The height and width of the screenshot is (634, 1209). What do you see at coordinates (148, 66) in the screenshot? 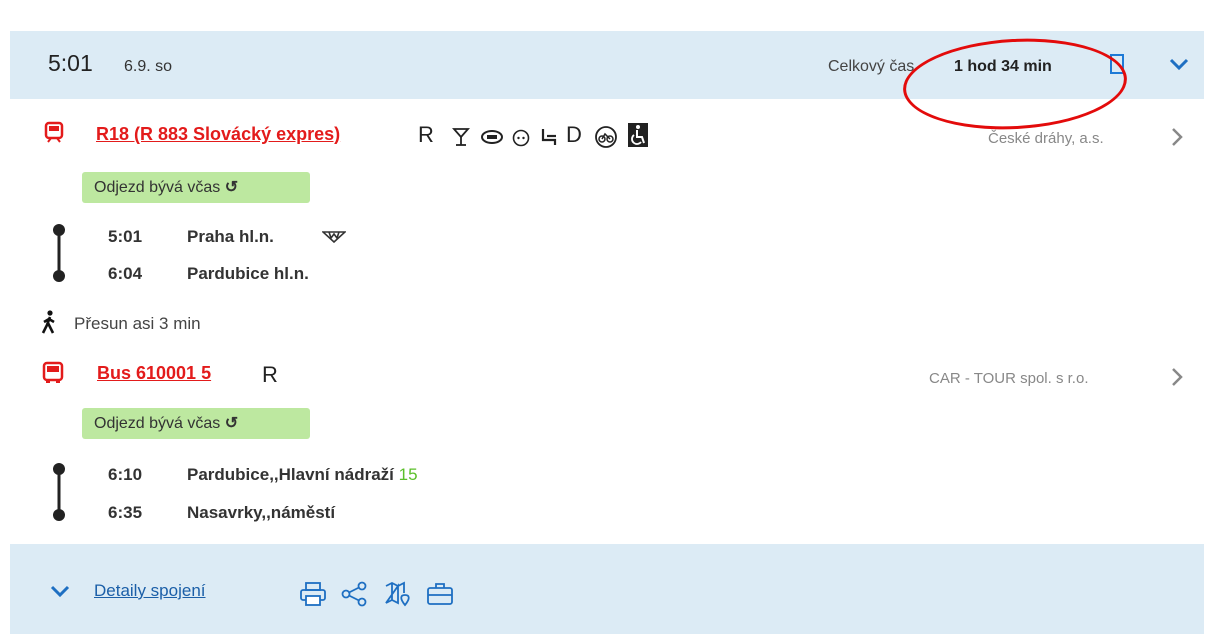
I see `departure-date: 6.9. so` at bounding box center [148, 66].